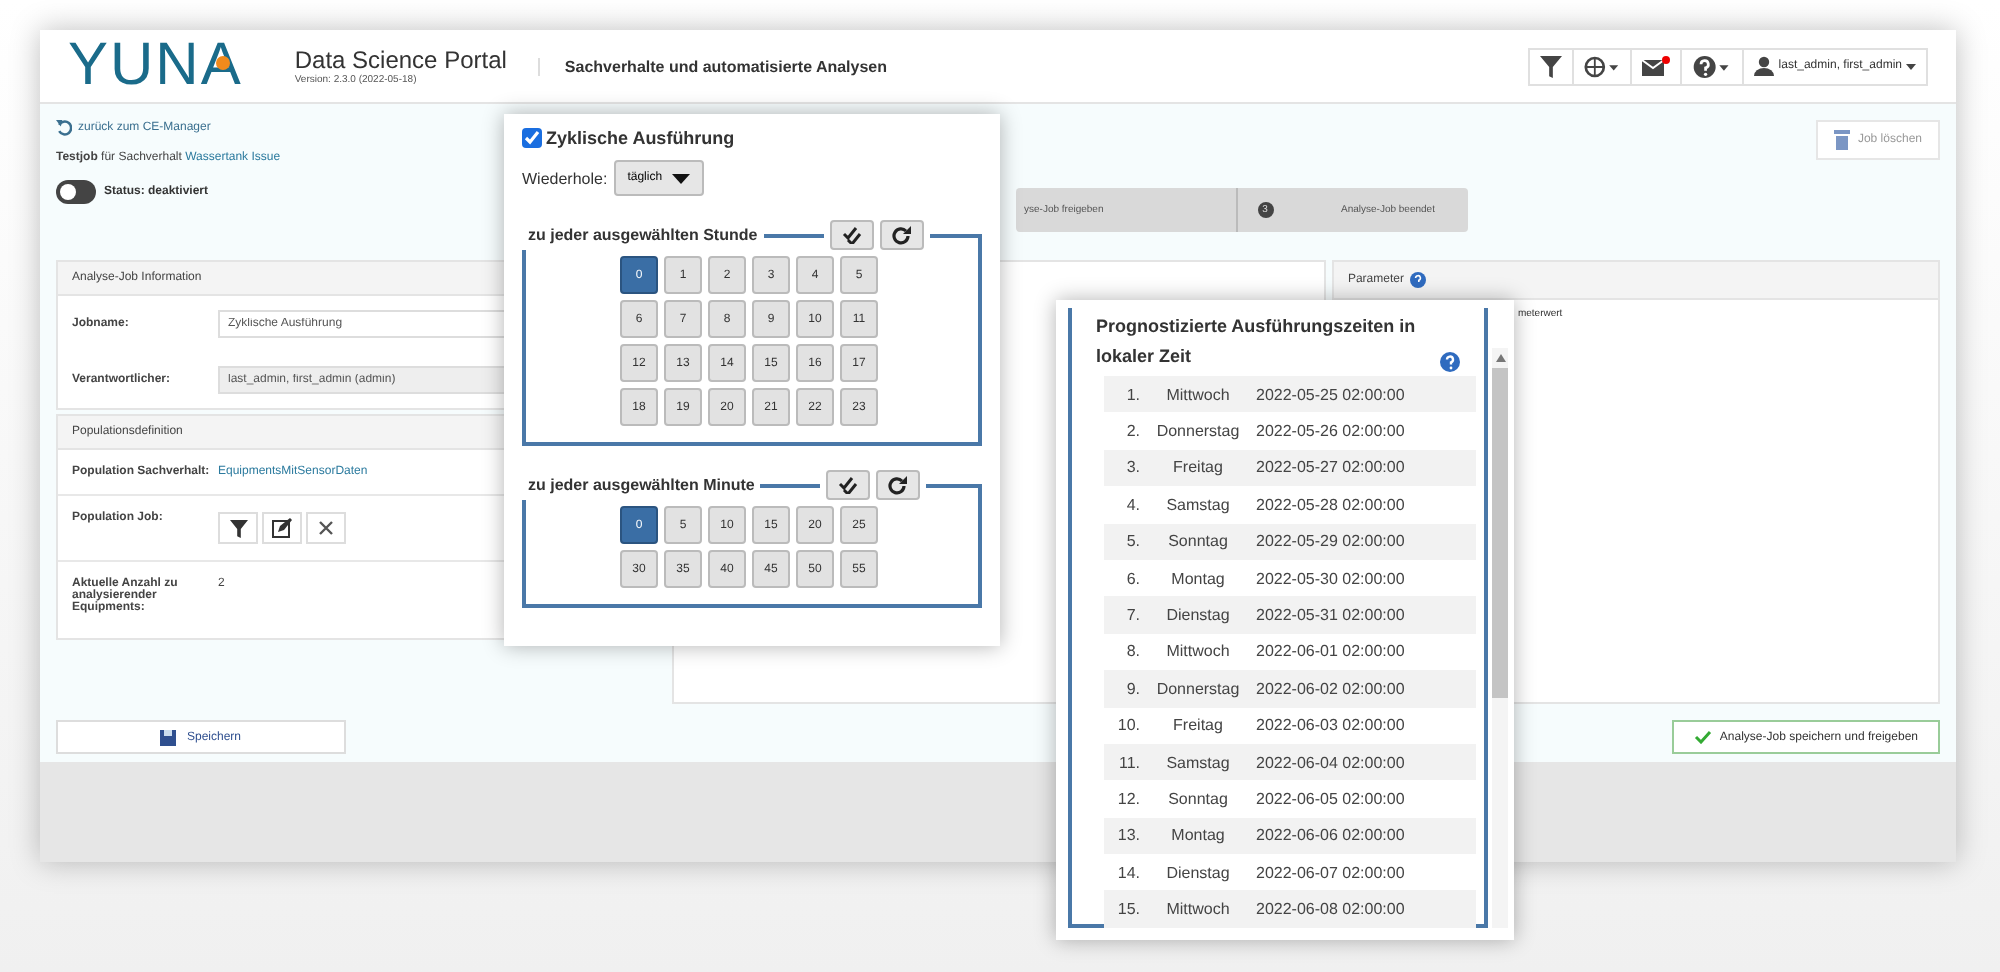 The width and height of the screenshot is (2000, 972). I want to click on row-number: 14., so click(1127, 872).